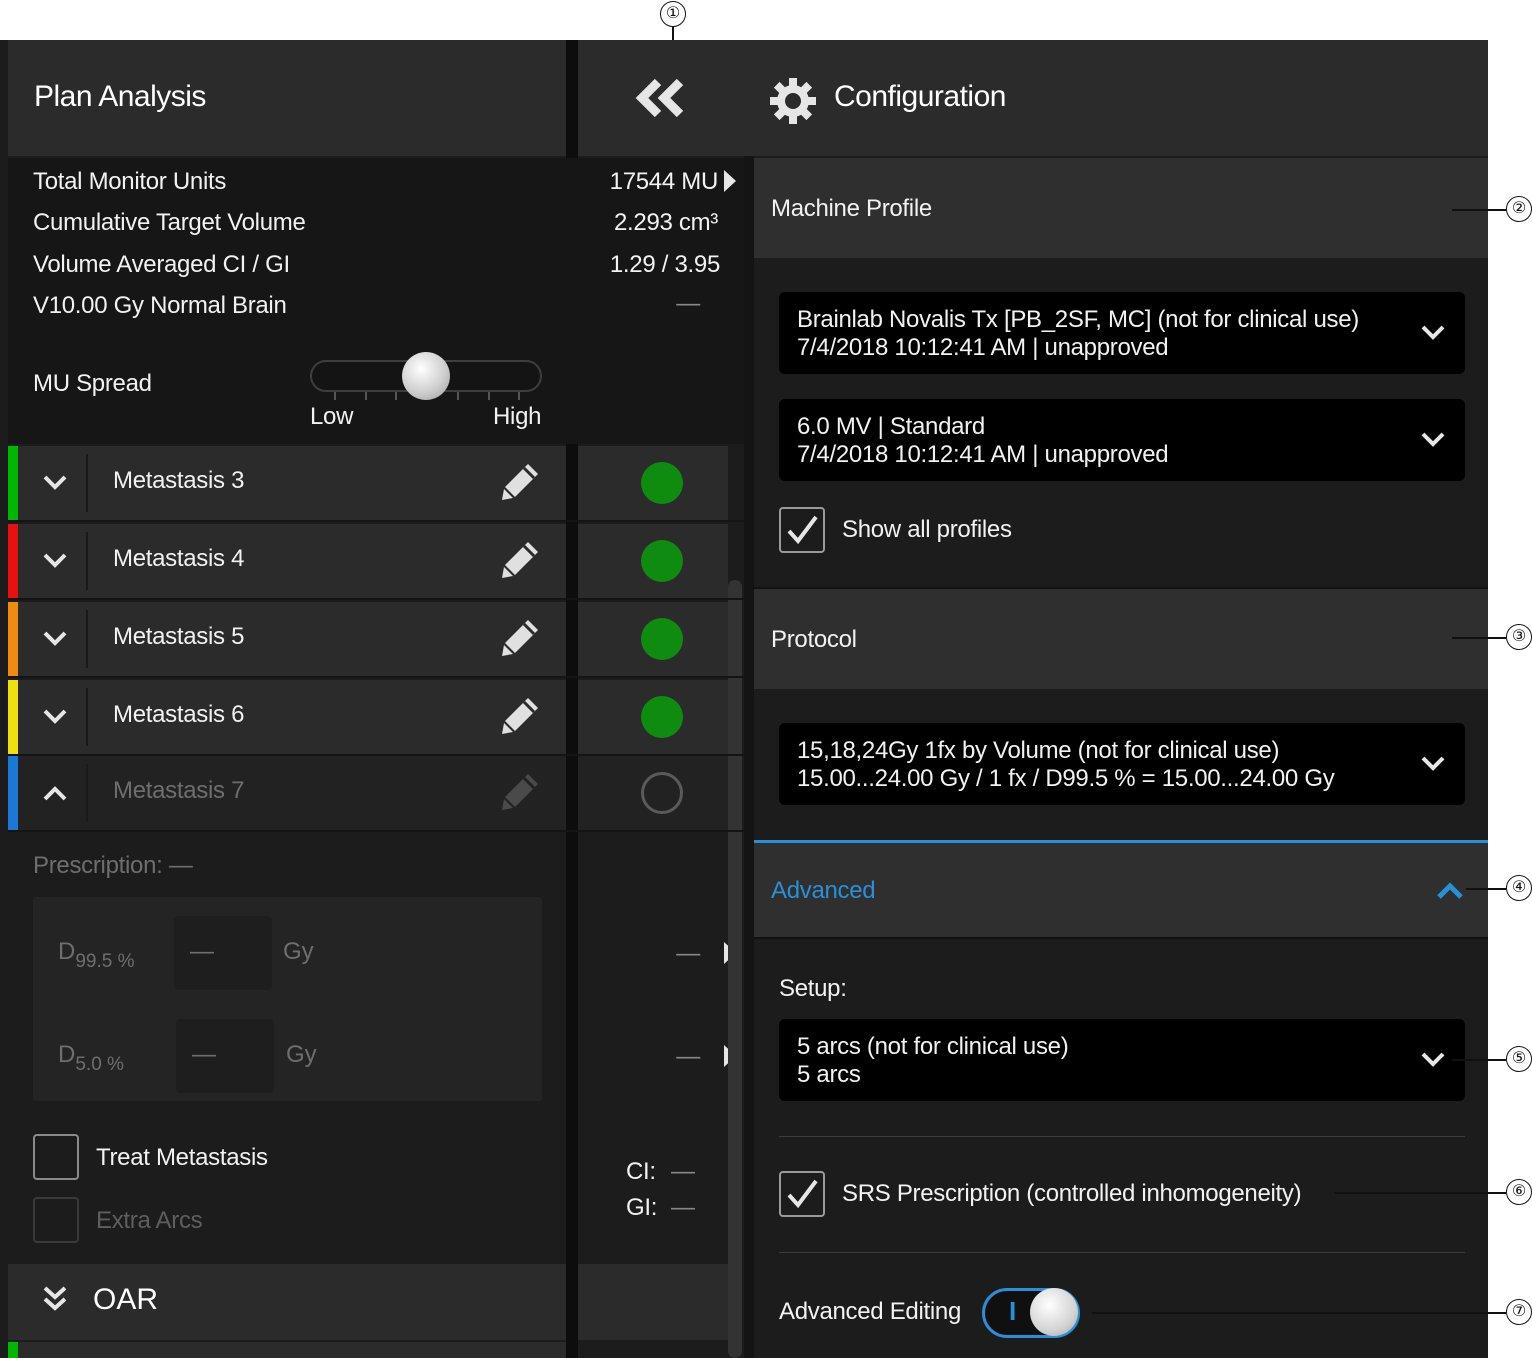 The image size is (1532, 1358). What do you see at coordinates (149, 1220) in the screenshot?
I see `extra-arcs-label: Extra Arcs` at bounding box center [149, 1220].